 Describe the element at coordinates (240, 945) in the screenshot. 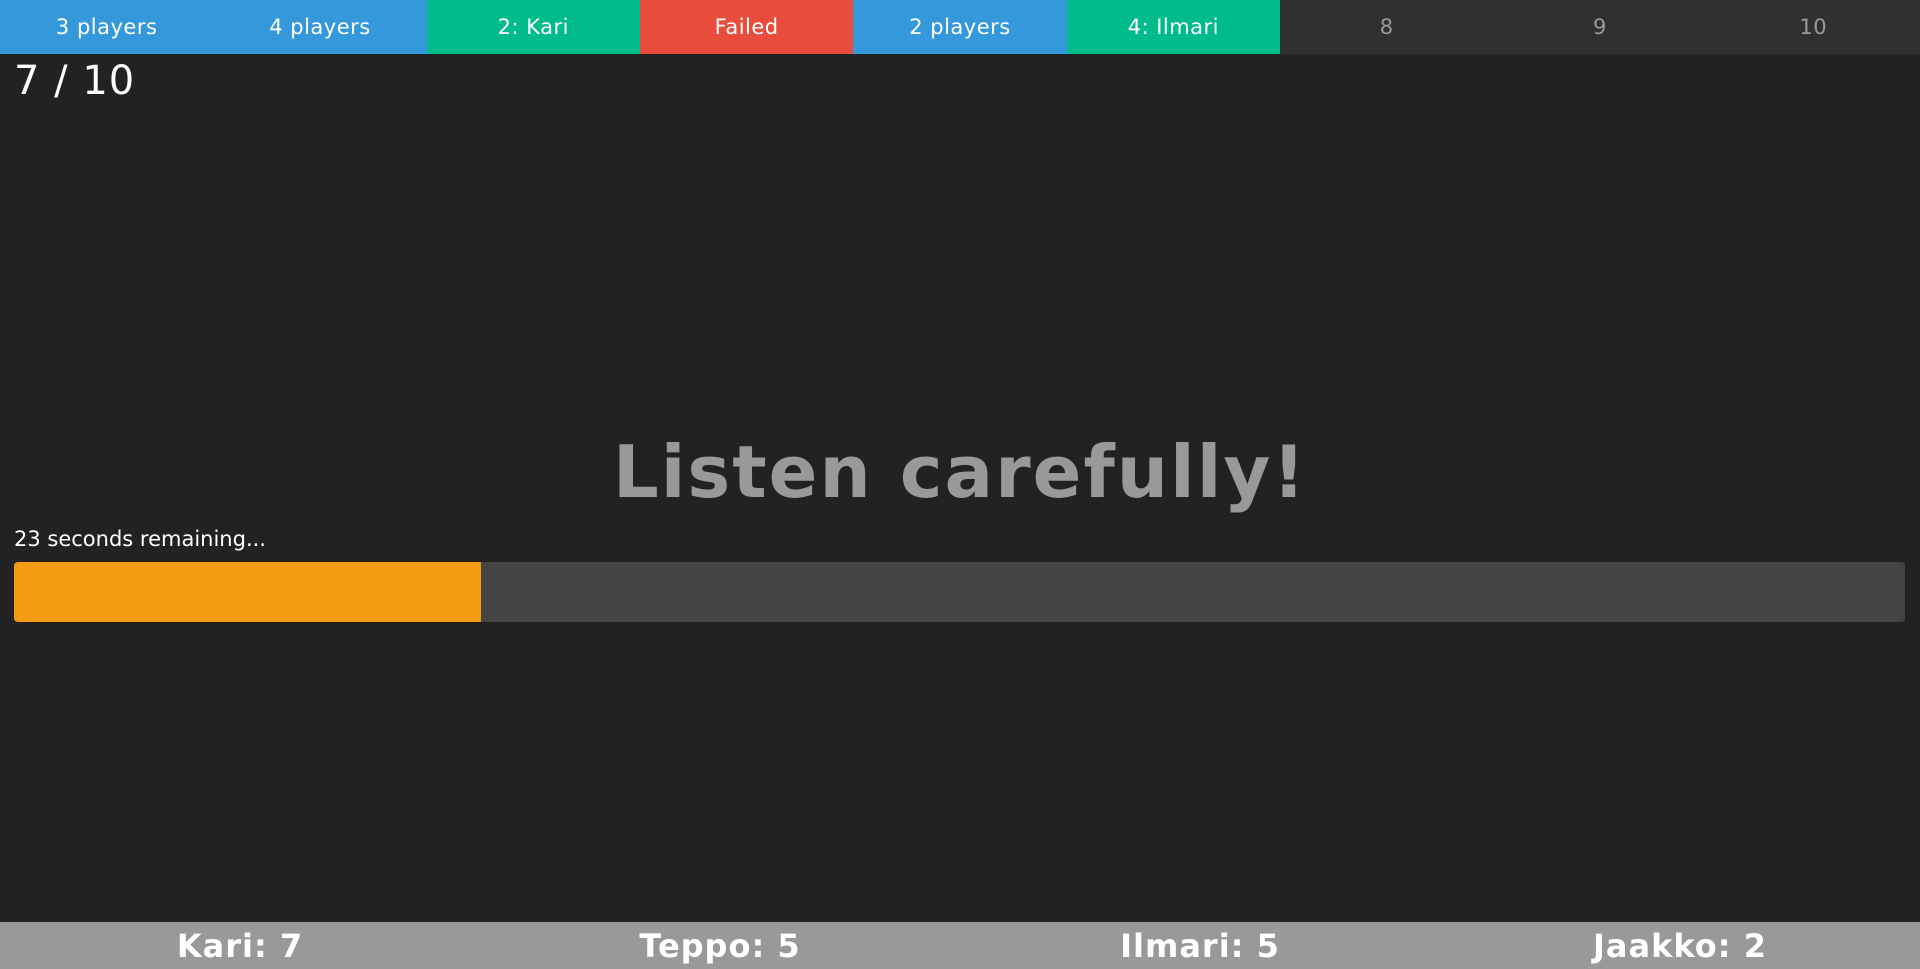

I see `score-player-1: Kari: 7` at that location.